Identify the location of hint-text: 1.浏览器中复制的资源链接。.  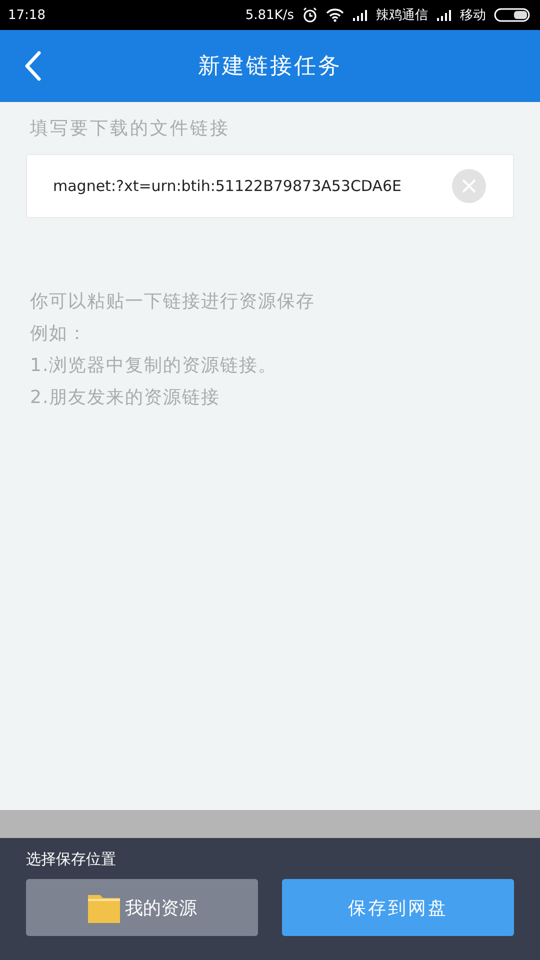
(154, 366).